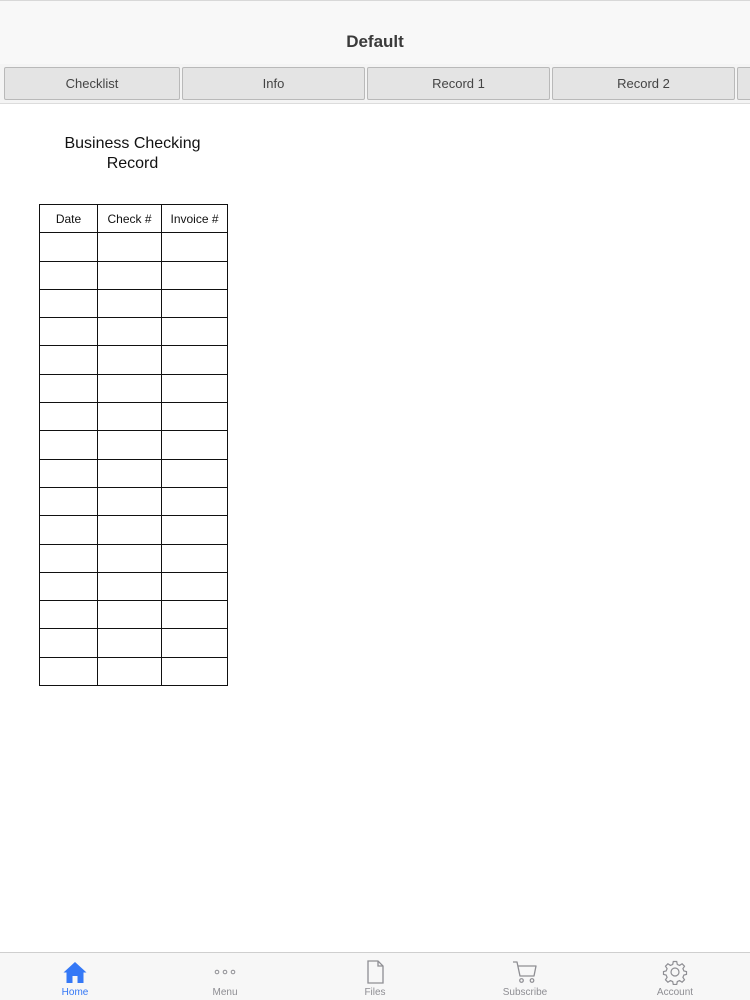 The height and width of the screenshot is (1000, 750). What do you see at coordinates (743, 83) in the screenshot?
I see `tab-overflow` at bounding box center [743, 83].